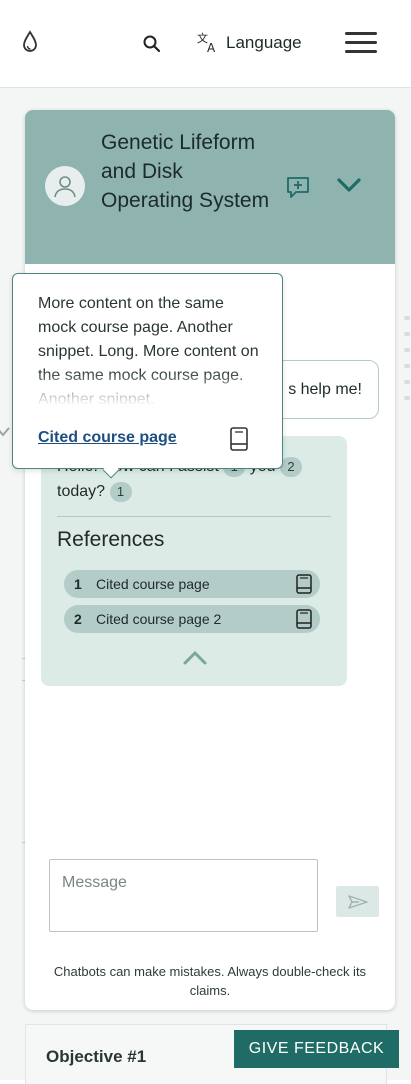 The image size is (411, 1084). I want to click on citation-pill: 2, so click(291, 466).